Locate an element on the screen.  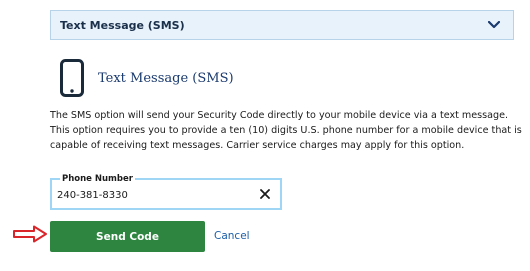
phone-number-field: Phone Number is located at coordinates (166, 192).